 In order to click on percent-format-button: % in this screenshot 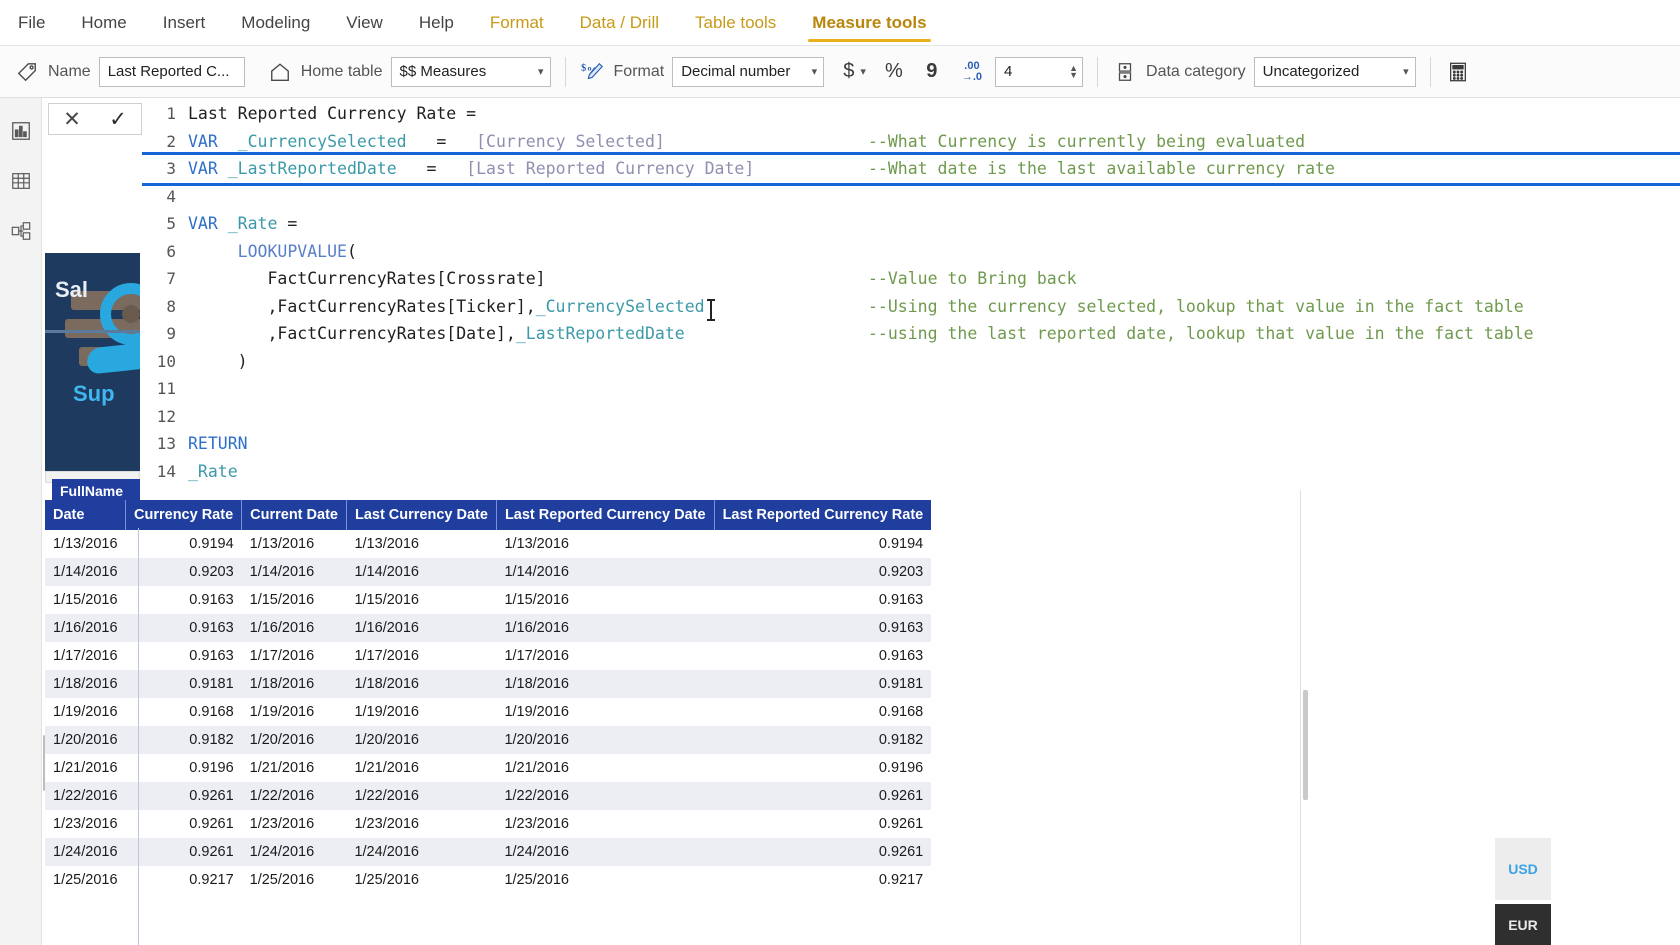, I will do `click(894, 72)`.